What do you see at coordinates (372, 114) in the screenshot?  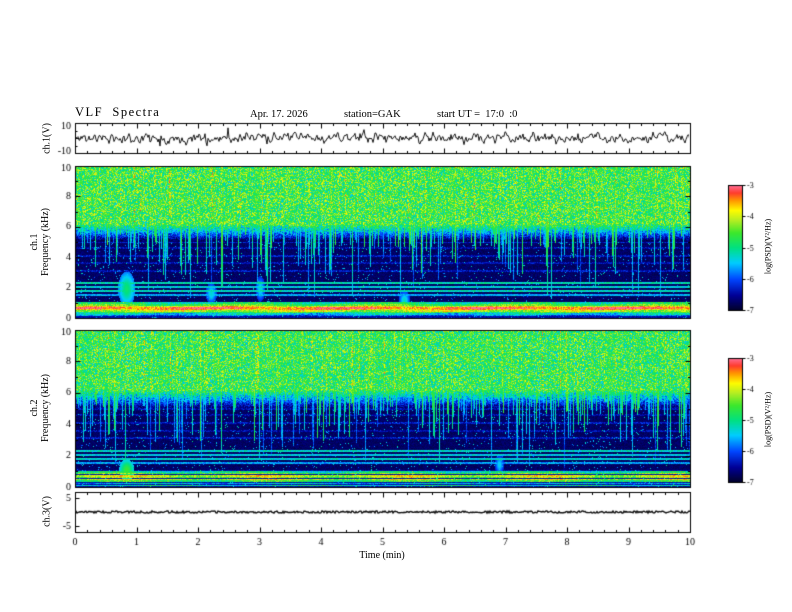 I see `station-label: station=GAK` at bounding box center [372, 114].